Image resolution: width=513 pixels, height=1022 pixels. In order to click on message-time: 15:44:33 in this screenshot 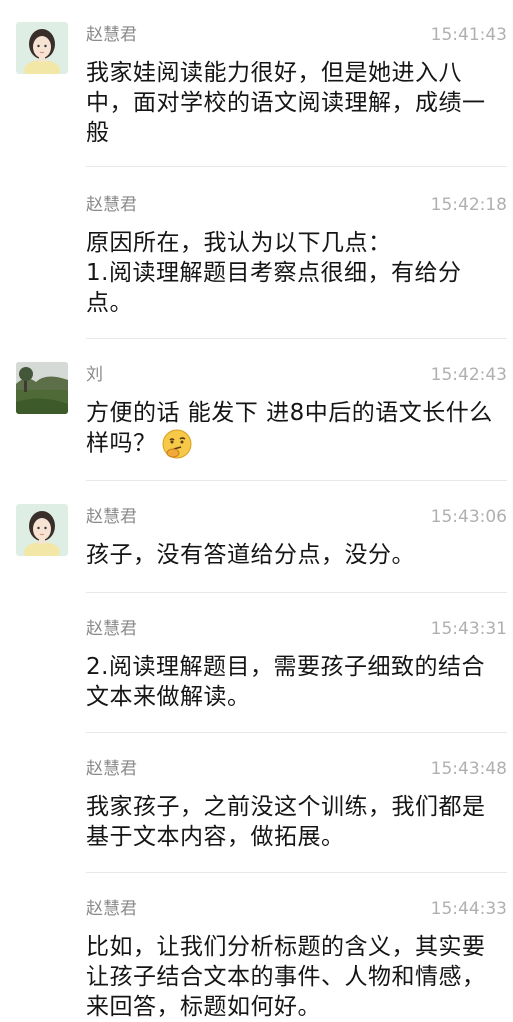, I will do `click(468, 909)`.